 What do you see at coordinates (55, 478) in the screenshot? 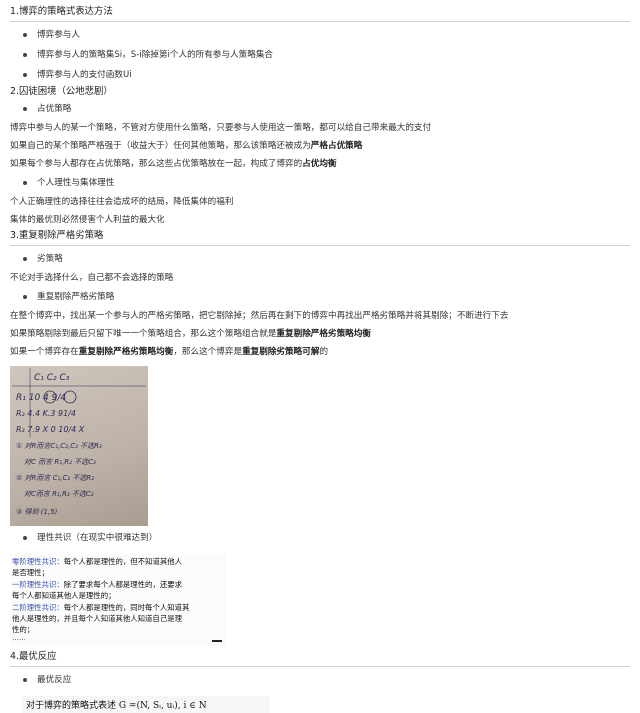
I see `photo-line: ② 对R而言 C₁,C₂ 不选R₂` at bounding box center [55, 478].